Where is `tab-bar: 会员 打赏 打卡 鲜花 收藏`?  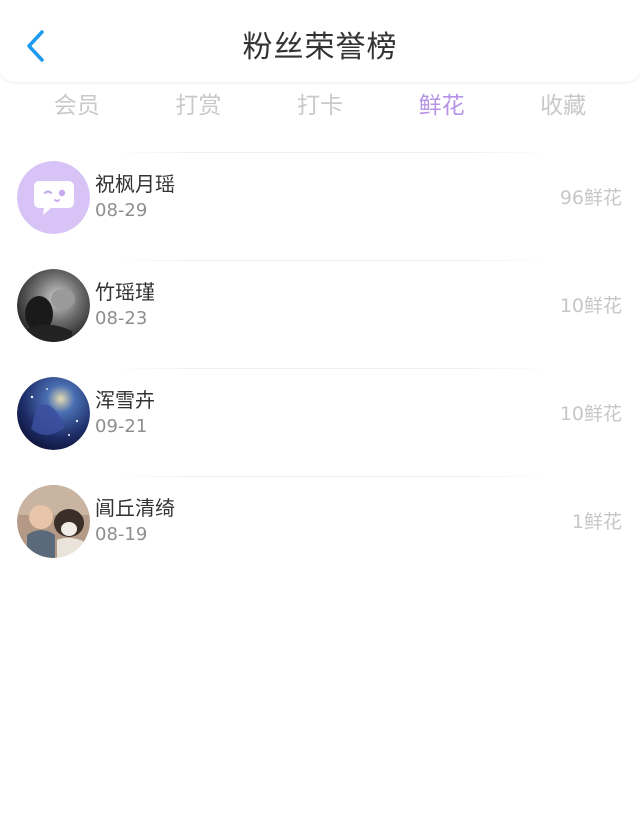 tab-bar: 会员 打赏 打卡 鲜花 收藏 is located at coordinates (320, 108).